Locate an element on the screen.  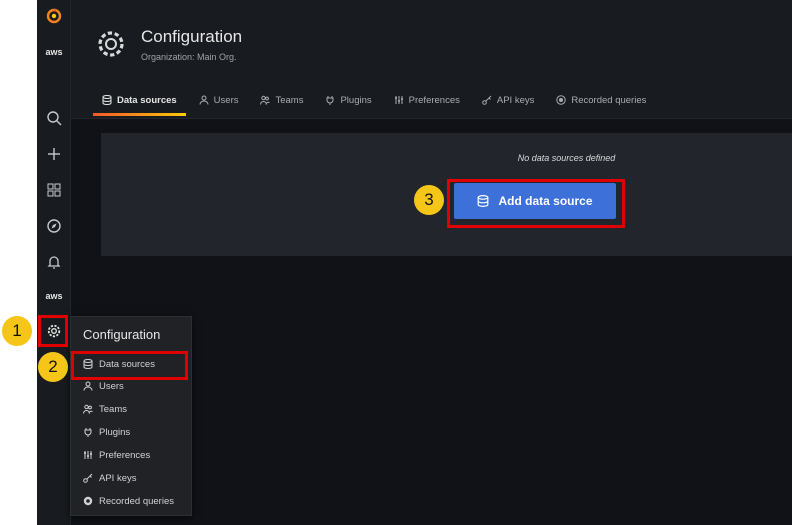
alerting-icon is located at coordinates (54, 262).